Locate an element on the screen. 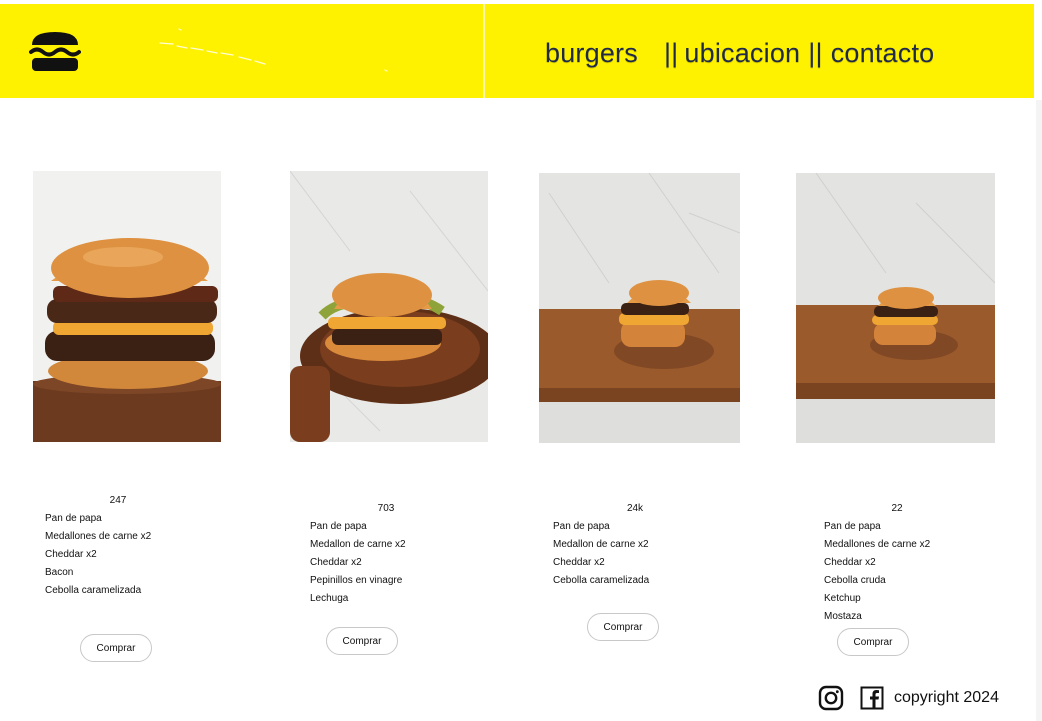 The image size is (1042, 721). site-footer: copyright 2024 is located at coordinates (908, 698).